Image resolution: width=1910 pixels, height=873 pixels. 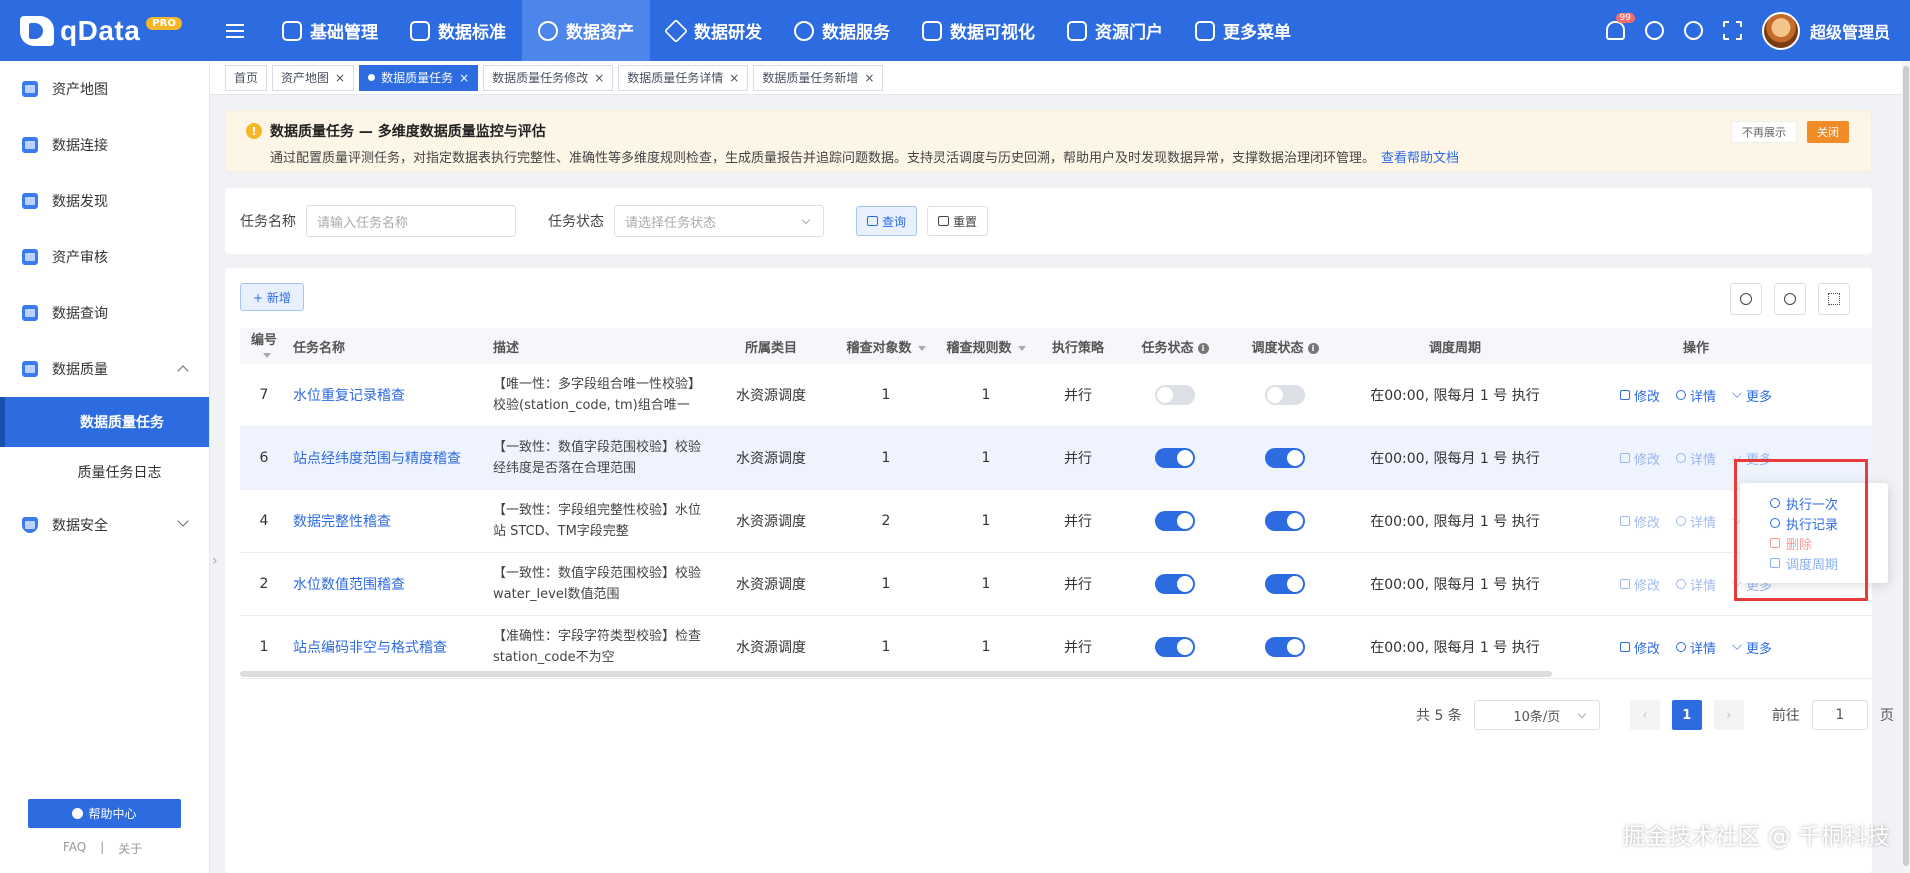 I want to click on nav-item-visual: 数据可视化, so click(x=978, y=30).